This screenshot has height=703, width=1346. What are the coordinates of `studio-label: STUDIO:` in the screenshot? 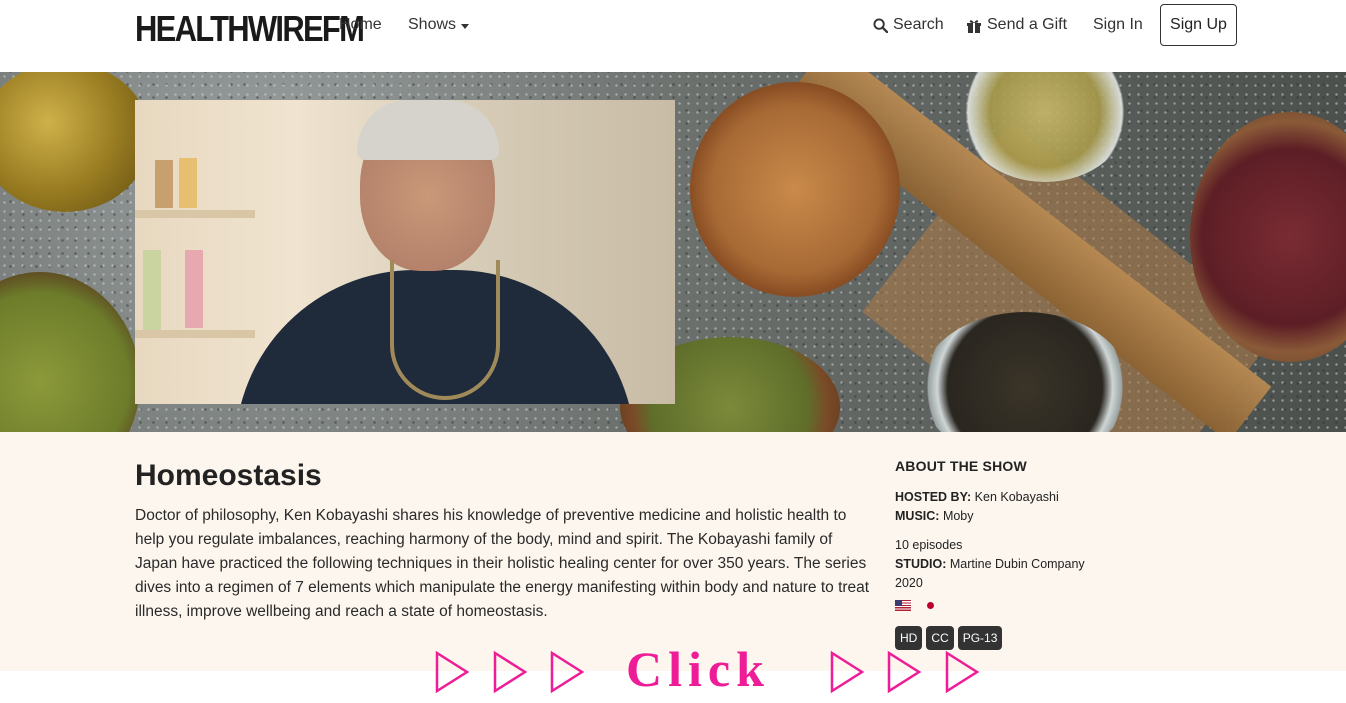 It's located at (921, 564).